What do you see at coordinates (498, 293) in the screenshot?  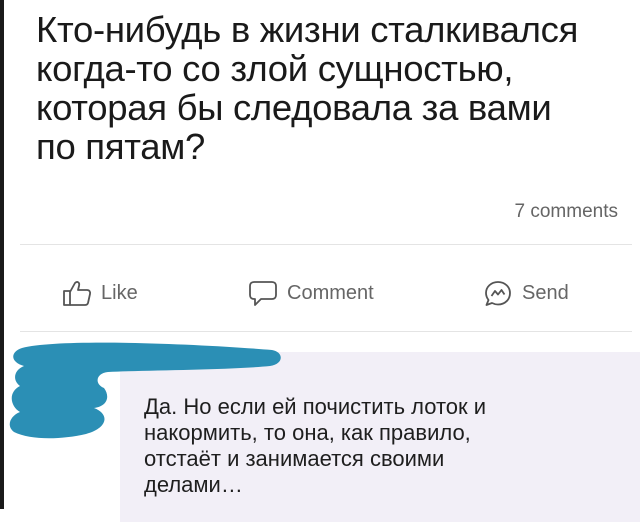 I see `send-icon` at bounding box center [498, 293].